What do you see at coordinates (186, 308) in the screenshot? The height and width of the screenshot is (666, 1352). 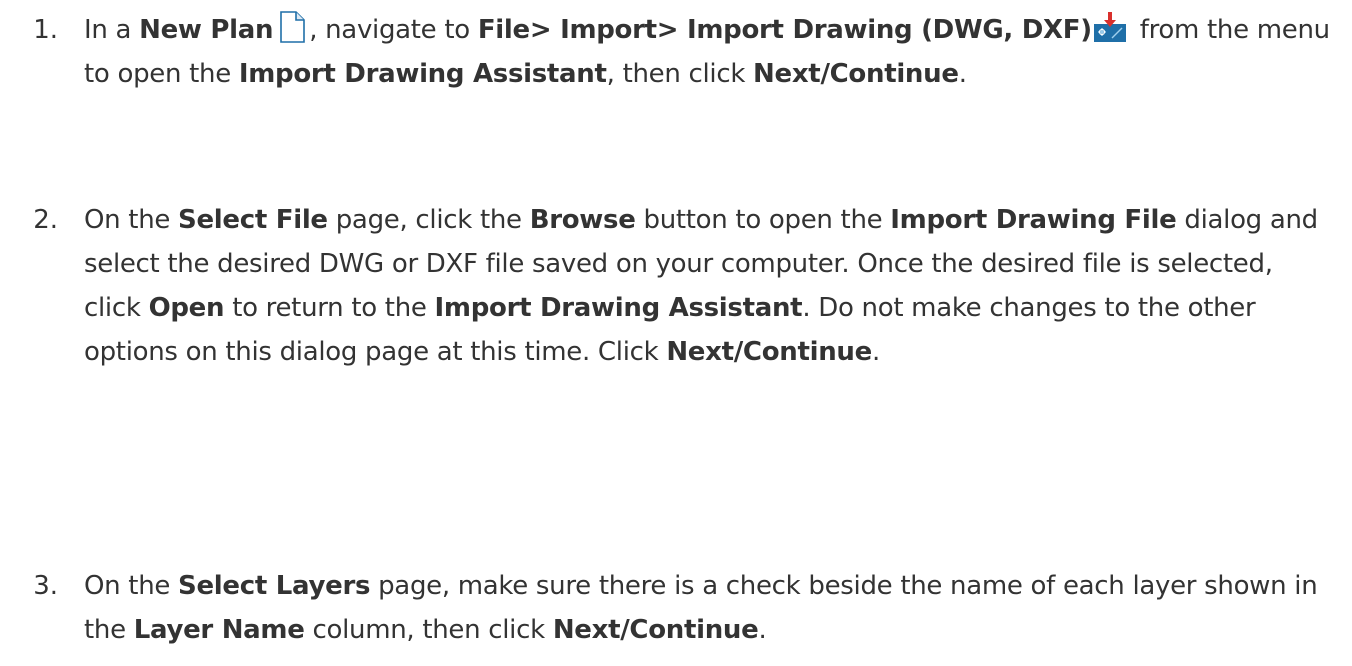 I see `ui-term-open: Open` at bounding box center [186, 308].